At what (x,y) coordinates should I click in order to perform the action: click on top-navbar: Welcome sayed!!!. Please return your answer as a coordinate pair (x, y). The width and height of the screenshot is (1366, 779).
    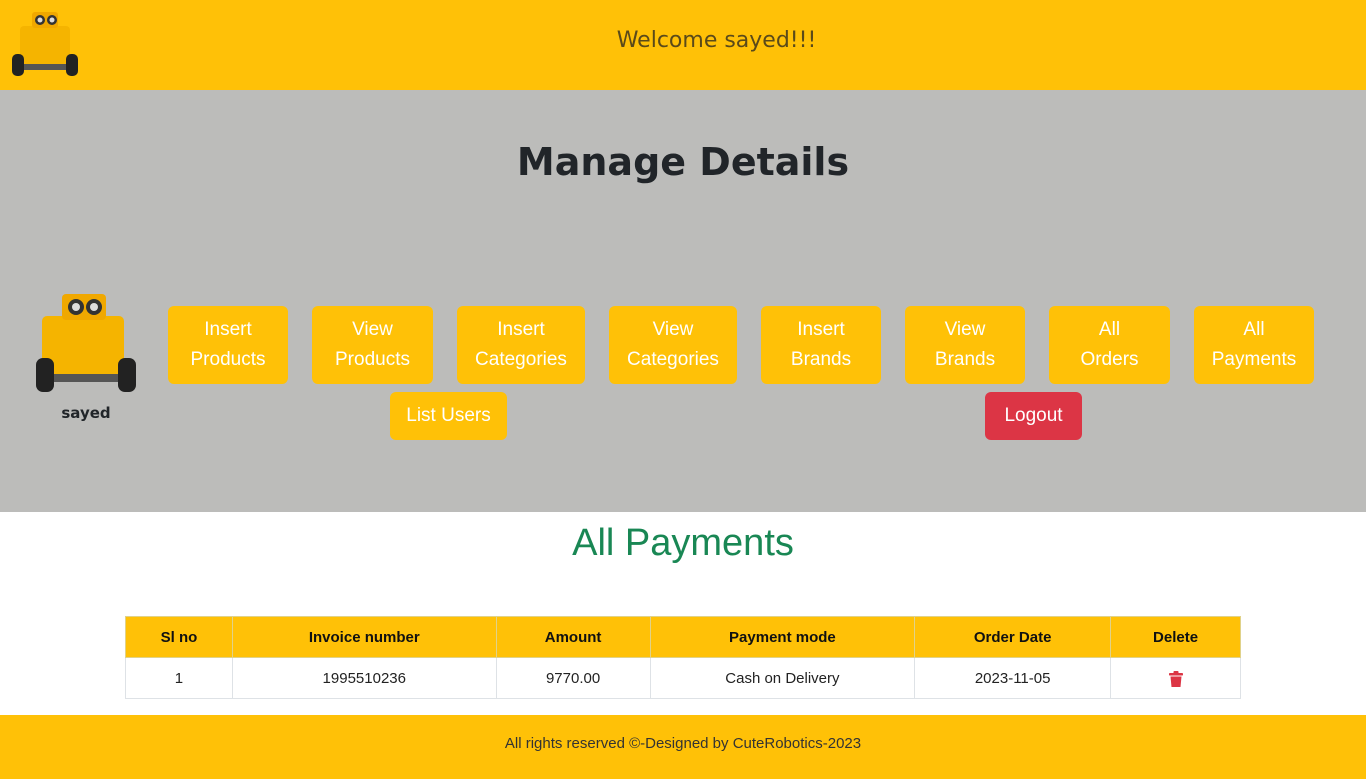
    Looking at the image, I should click on (683, 45).